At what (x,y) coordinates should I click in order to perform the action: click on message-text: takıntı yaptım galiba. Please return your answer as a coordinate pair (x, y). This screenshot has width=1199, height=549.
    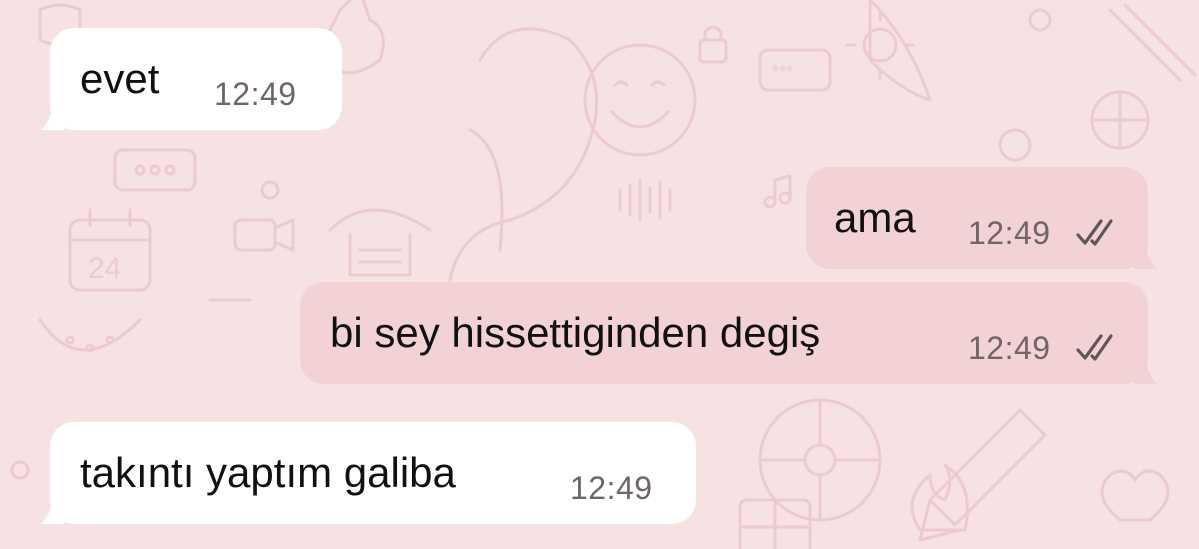
    Looking at the image, I should click on (268, 472).